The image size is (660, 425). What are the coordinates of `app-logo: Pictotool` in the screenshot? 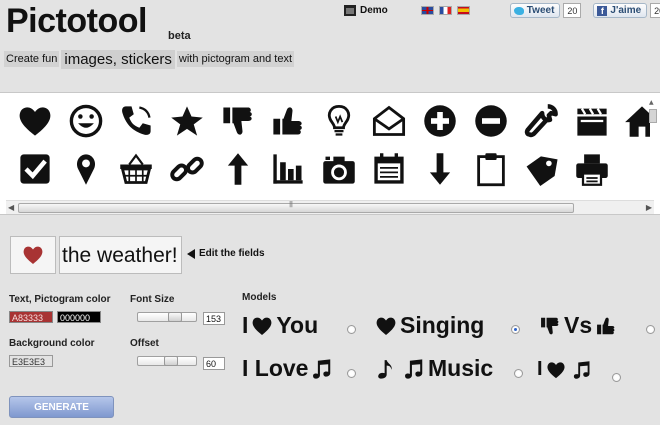 It's located at (76, 21).